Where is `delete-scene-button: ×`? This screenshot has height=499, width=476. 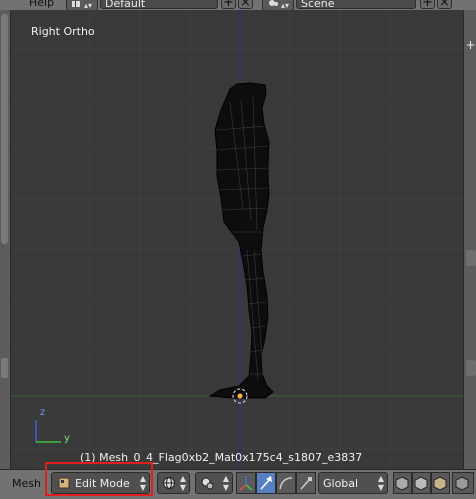 delete-scene-button: × is located at coordinates (444, 4).